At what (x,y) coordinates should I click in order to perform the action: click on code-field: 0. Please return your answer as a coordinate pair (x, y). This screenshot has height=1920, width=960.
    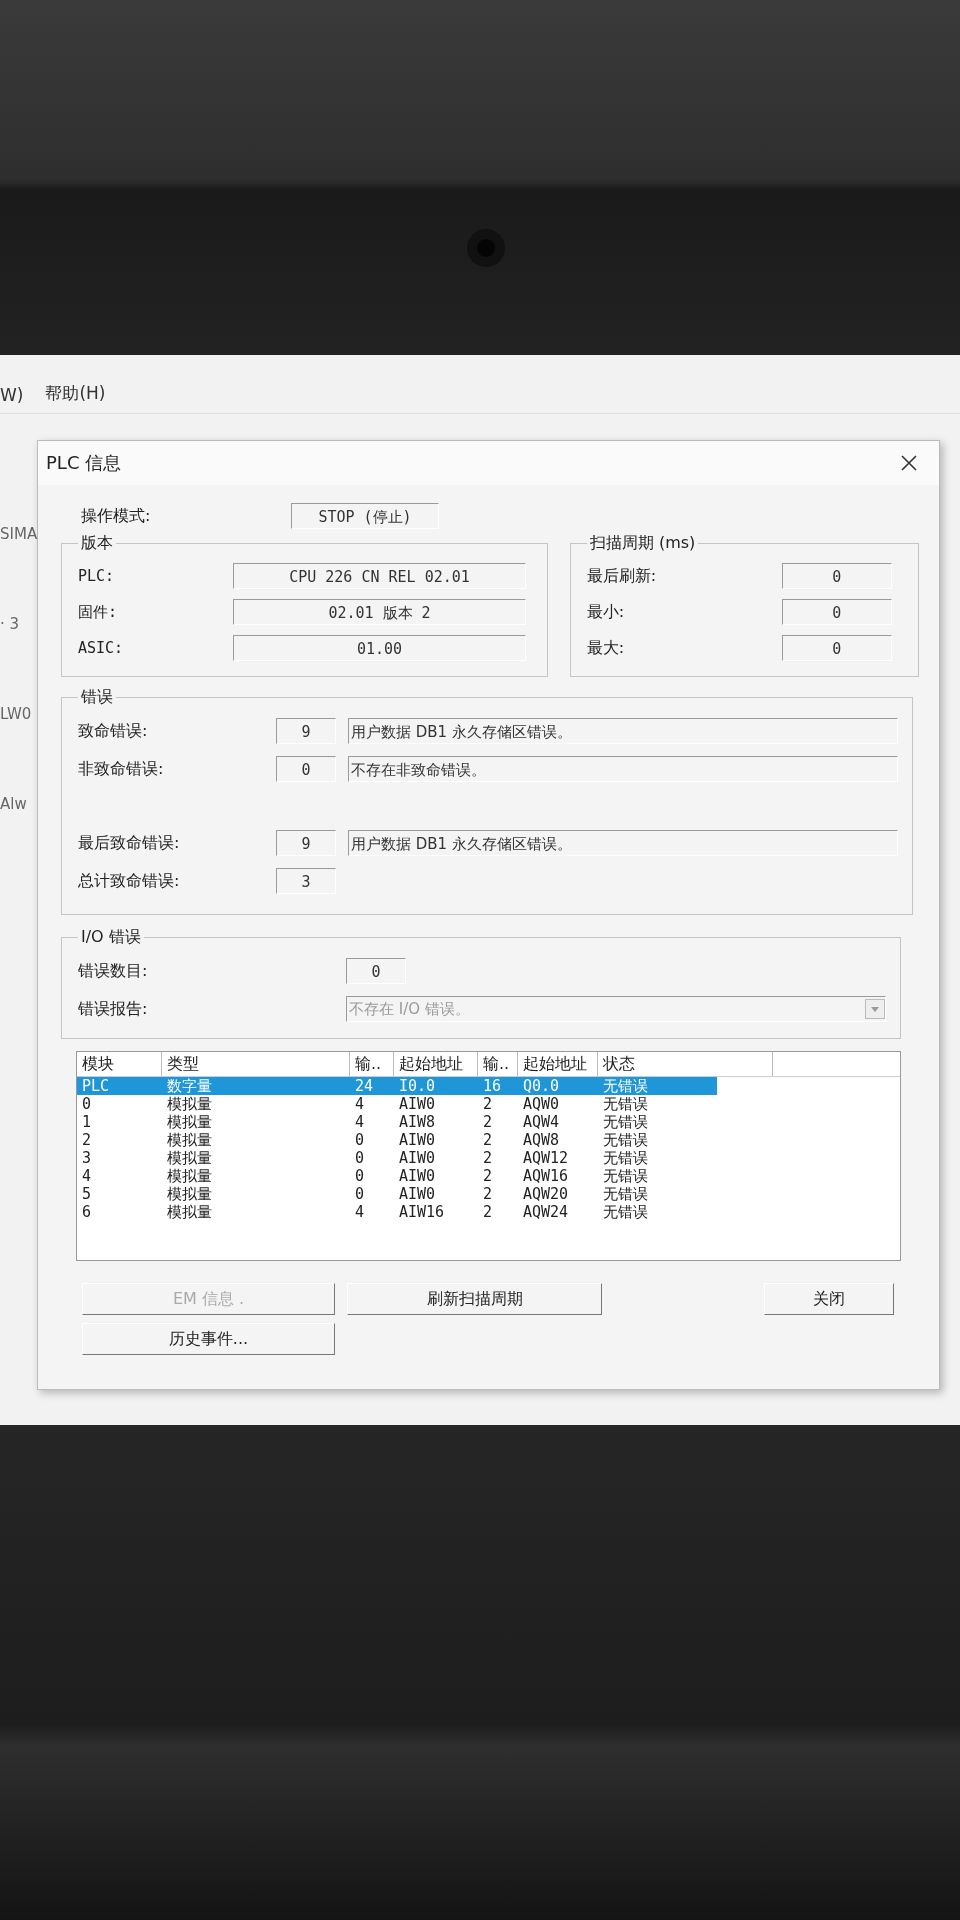
    Looking at the image, I should click on (306, 769).